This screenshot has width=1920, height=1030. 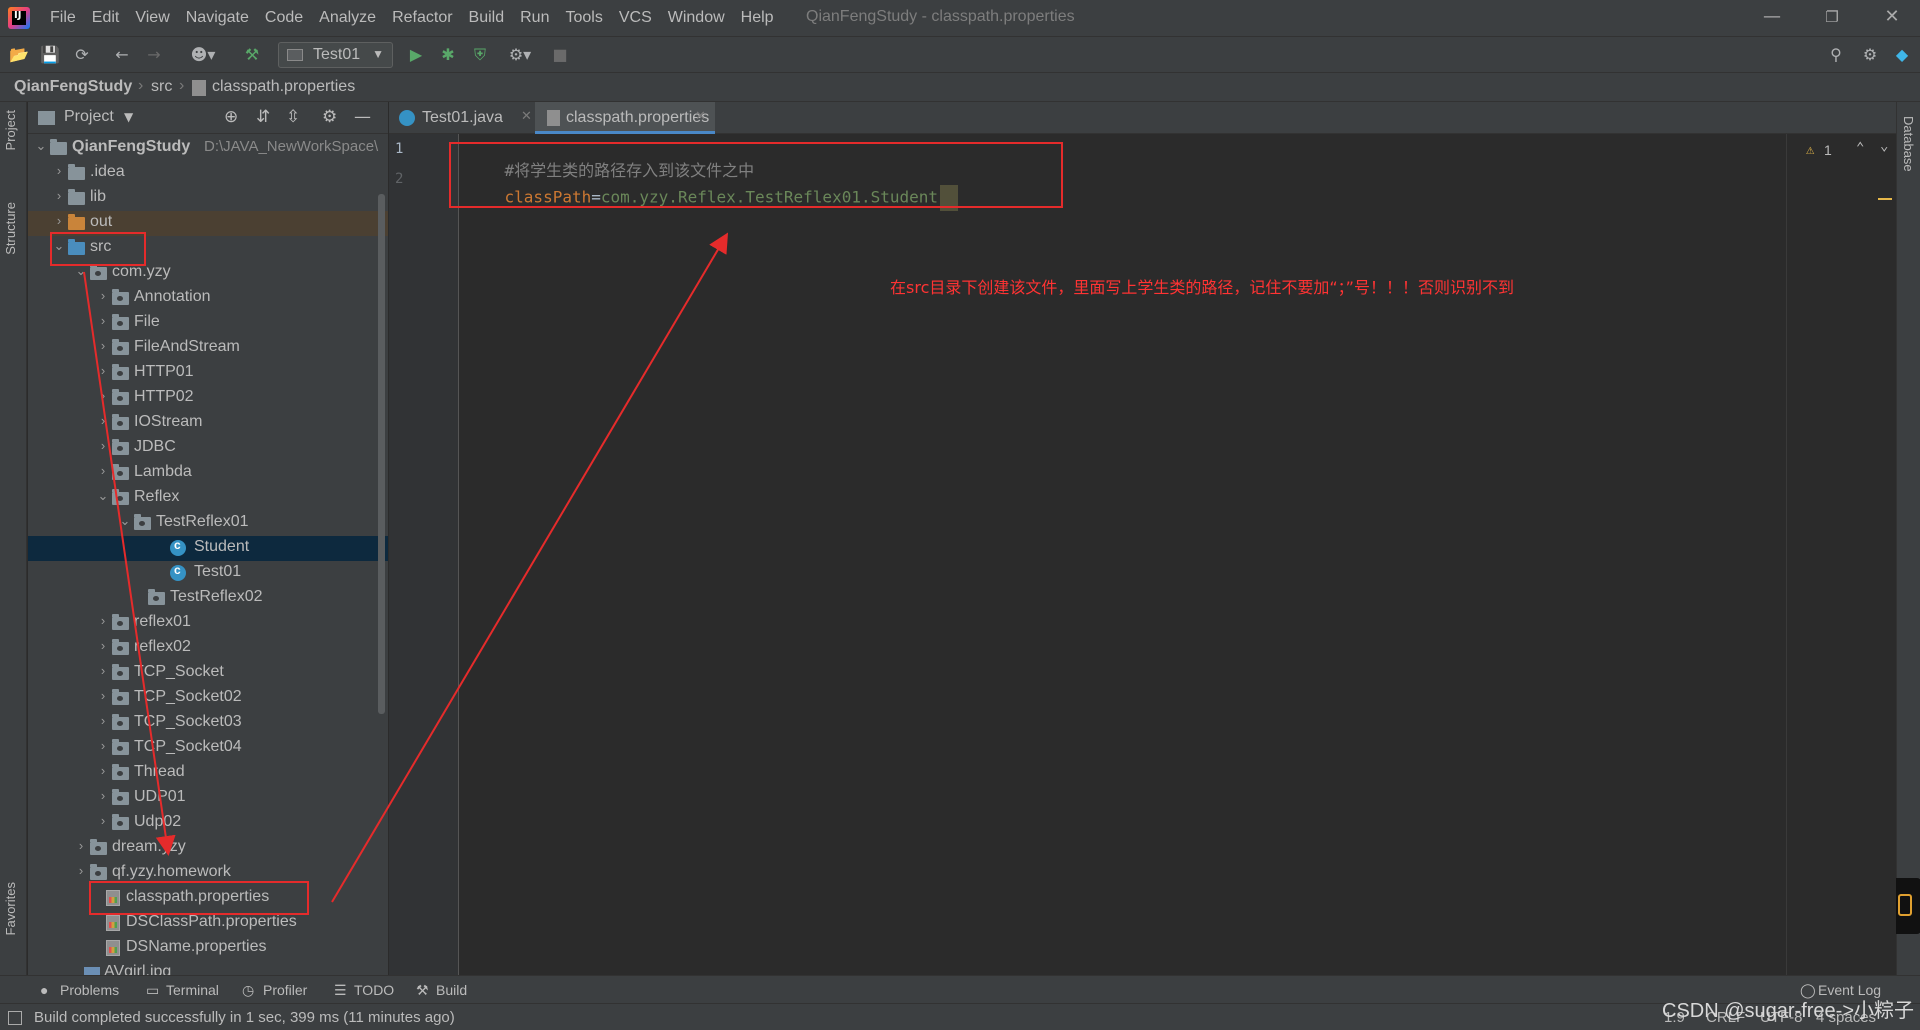 What do you see at coordinates (153, 990) in the screenshot?
I see `terminal-icon: ▭` at bounding box center [153, 990].